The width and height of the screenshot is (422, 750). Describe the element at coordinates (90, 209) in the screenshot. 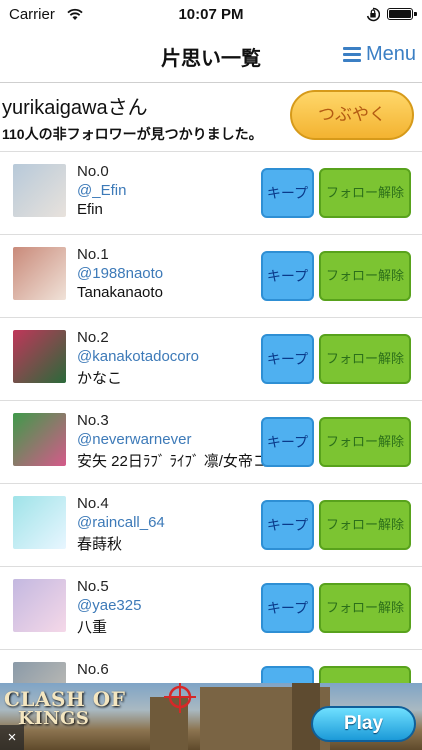

I see `list-item-name: Efin` at that location.